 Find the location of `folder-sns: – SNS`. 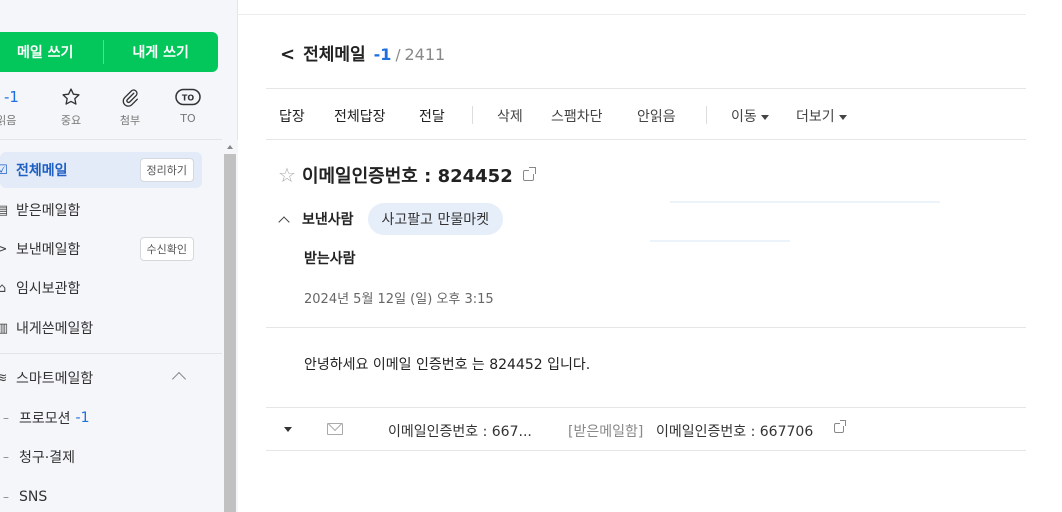

folder-sns: – SNS is located at coordinates (101, 495).